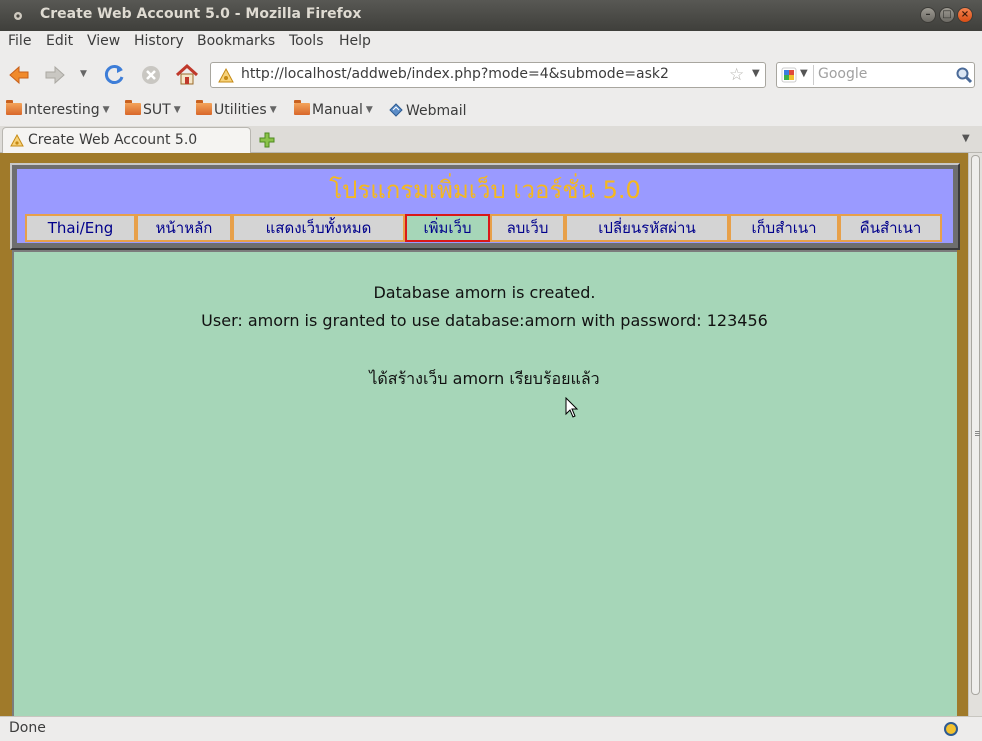  I want to click on mouse-pointer-icon, so click(572, 407).